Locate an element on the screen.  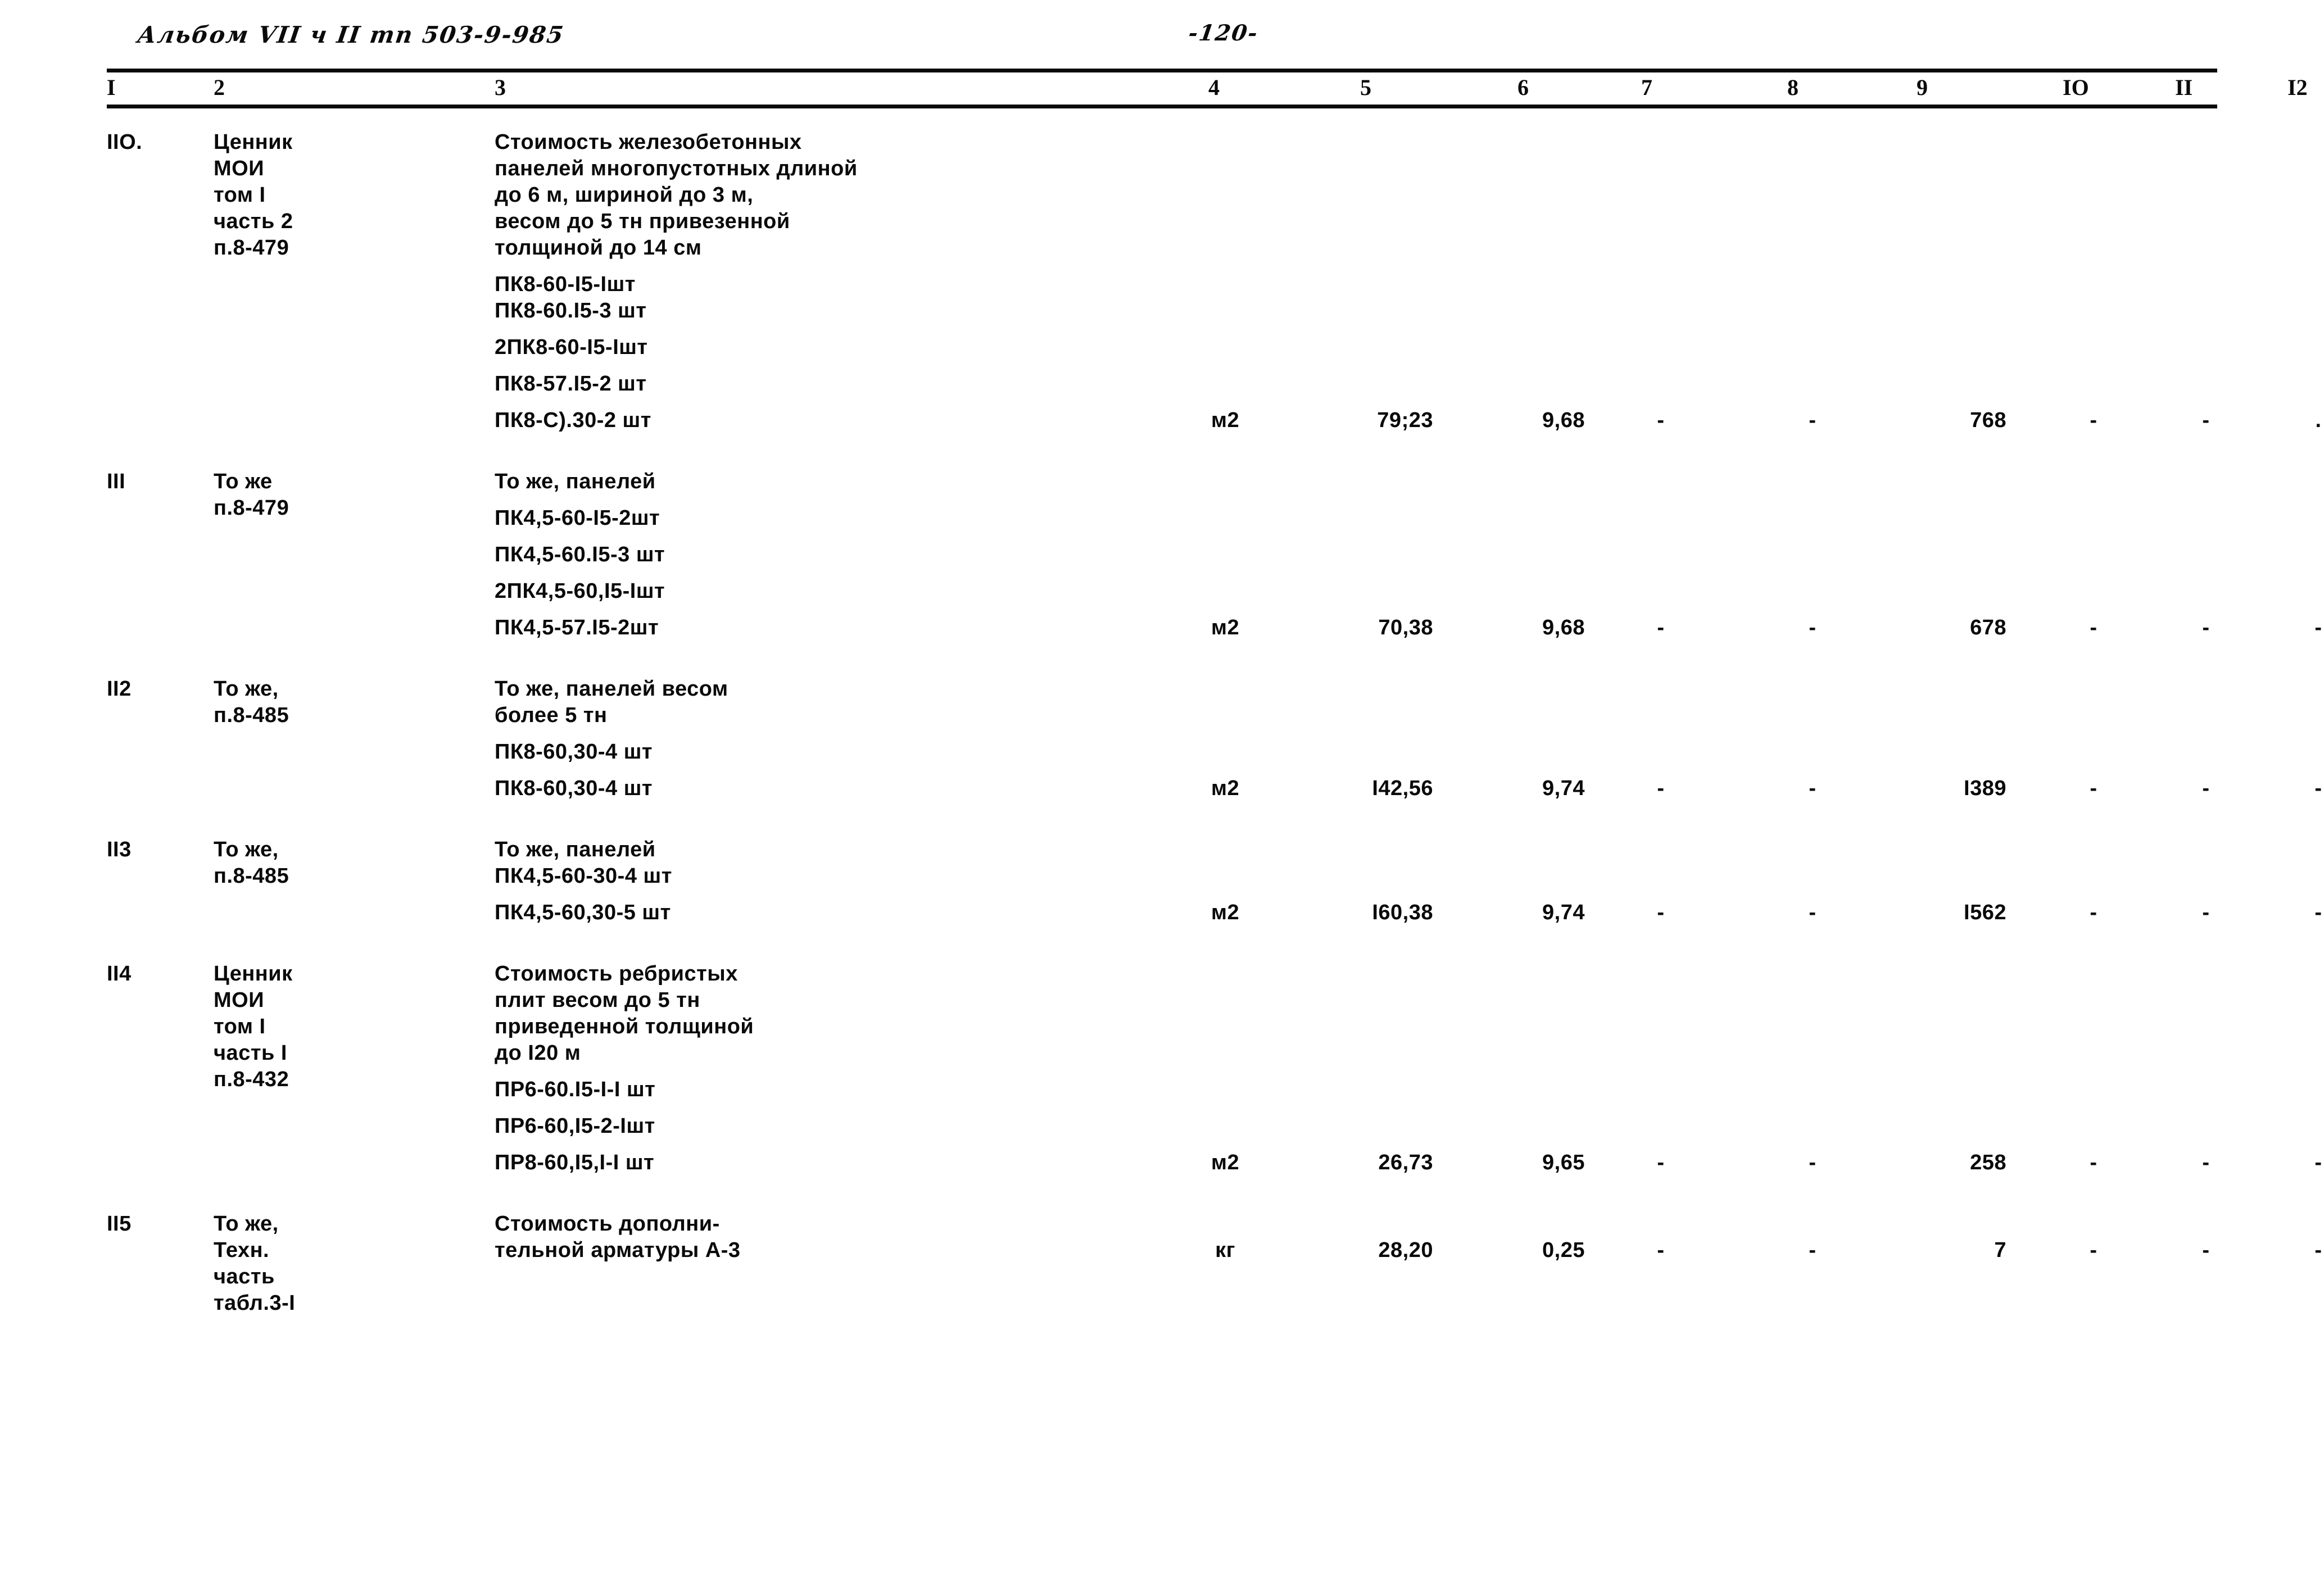
row-item-number: IIO. is located at coordinates (125, 142).